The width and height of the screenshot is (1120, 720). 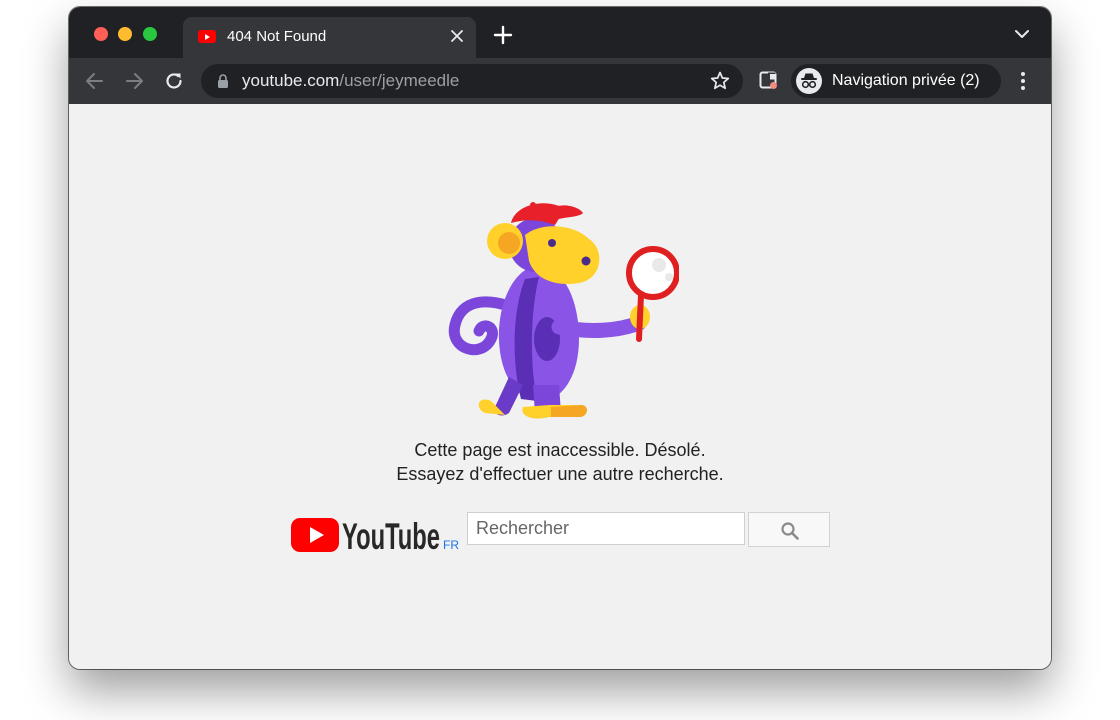 I want to click on profile-label: Navigation privée (2), so click(x=906, y=80).